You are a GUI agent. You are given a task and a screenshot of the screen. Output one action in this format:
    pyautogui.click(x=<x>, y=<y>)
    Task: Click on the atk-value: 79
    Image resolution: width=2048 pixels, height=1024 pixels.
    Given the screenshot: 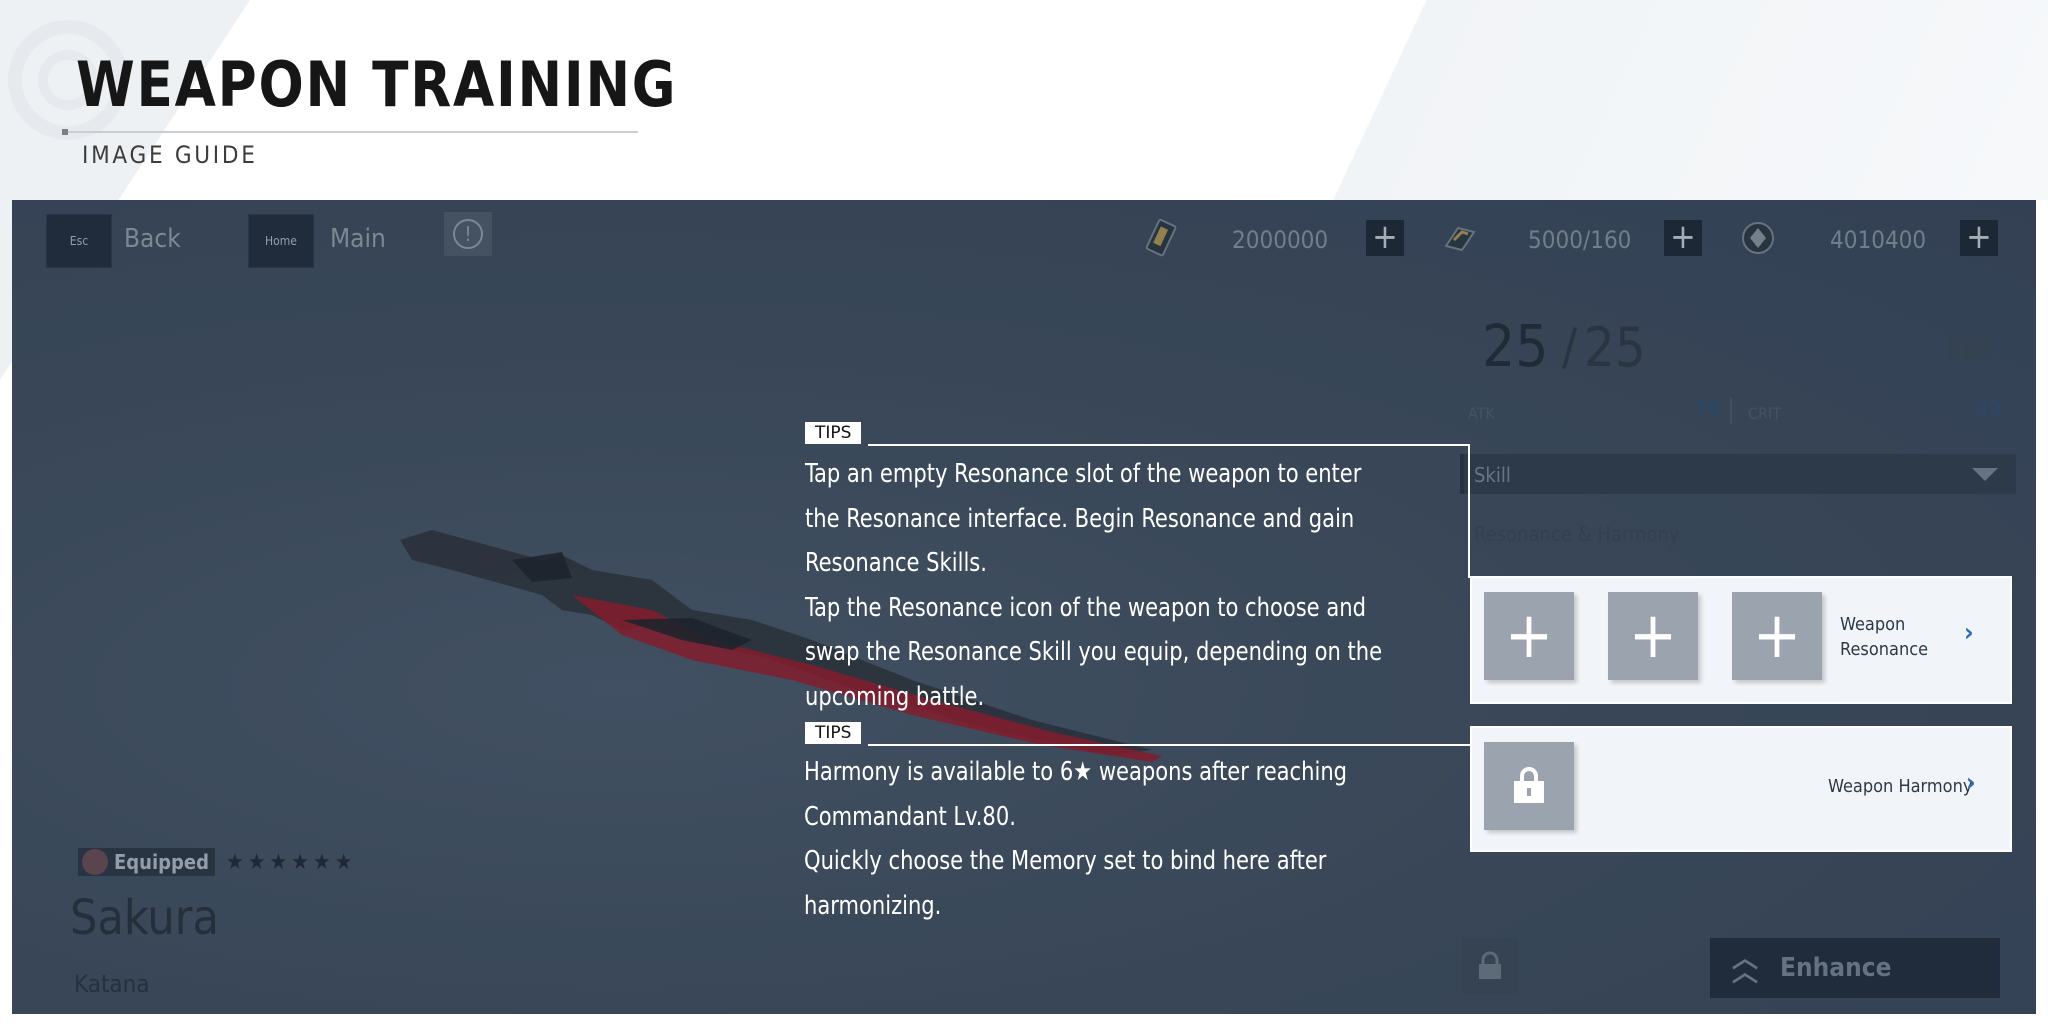 What is the action you would take?
    pyautogui.click(x=1707, y=410)
    